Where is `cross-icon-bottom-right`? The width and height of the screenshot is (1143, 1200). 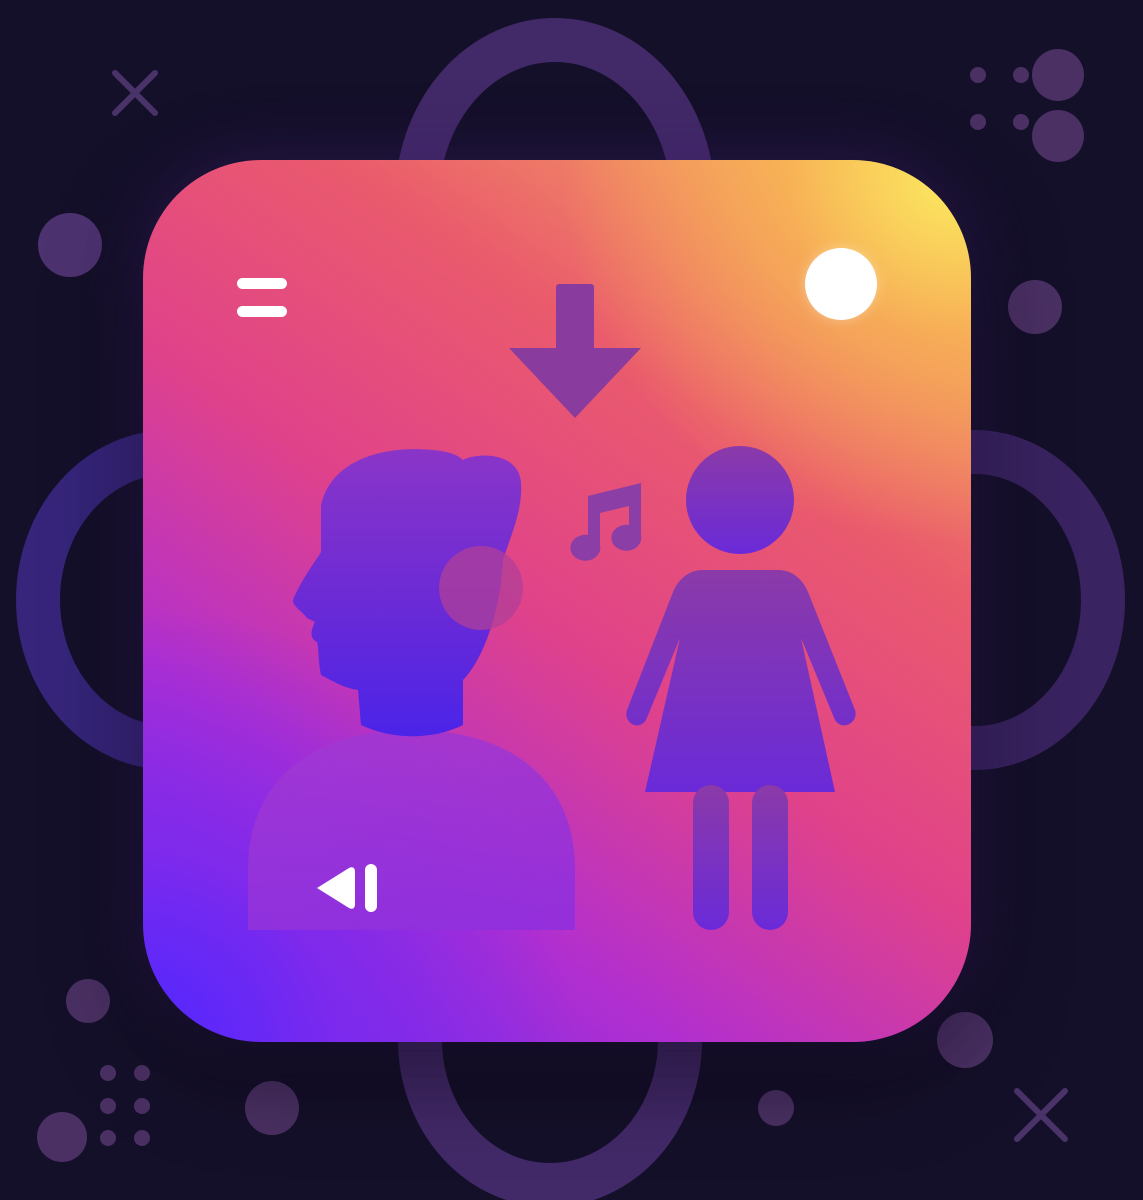 cross-icon-bottom-right is located at coordinates (1041, 1115).